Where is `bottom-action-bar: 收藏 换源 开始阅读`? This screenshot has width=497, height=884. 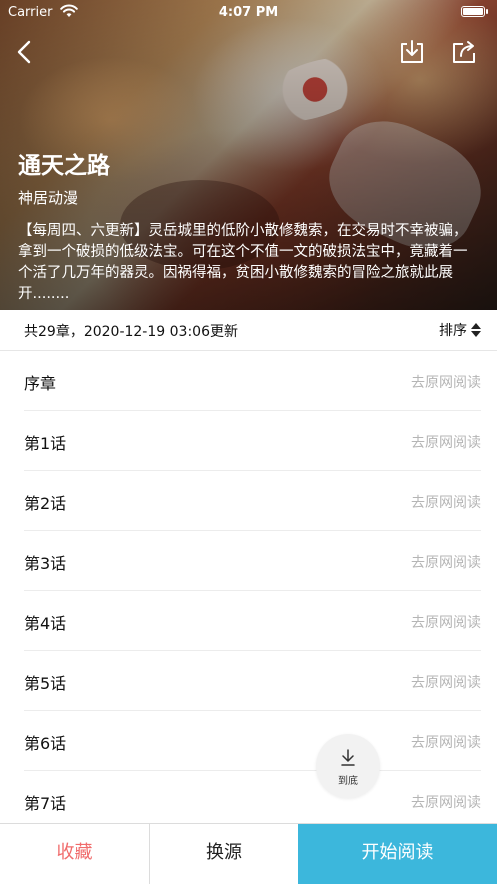
bottom-action-bar: 收藏 换源 开始阅读 is located at coordinates (248, 853).